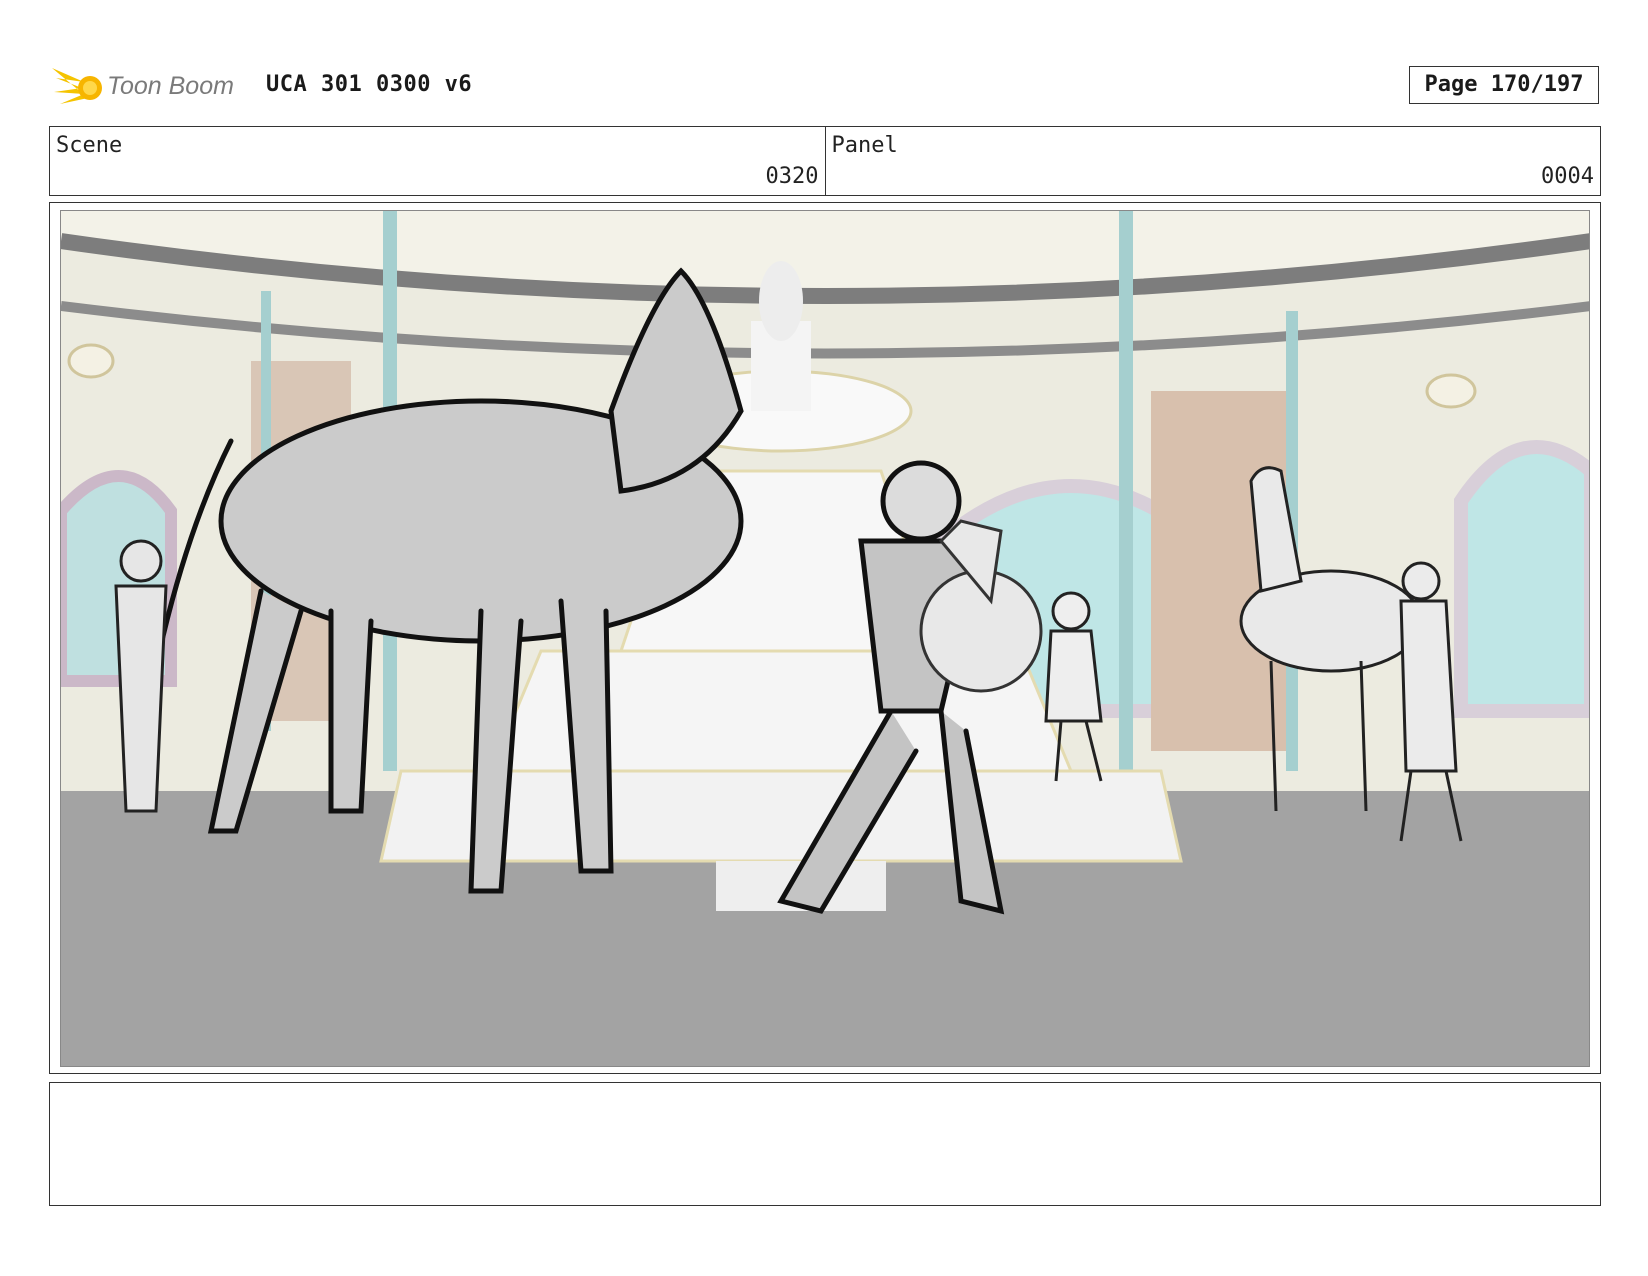 Image resolution: width=1648 pixels, height=1276 pixels. Describe the element at coordinates (1521, 579) in the screenshot. I see `arch-window-right` at that location.